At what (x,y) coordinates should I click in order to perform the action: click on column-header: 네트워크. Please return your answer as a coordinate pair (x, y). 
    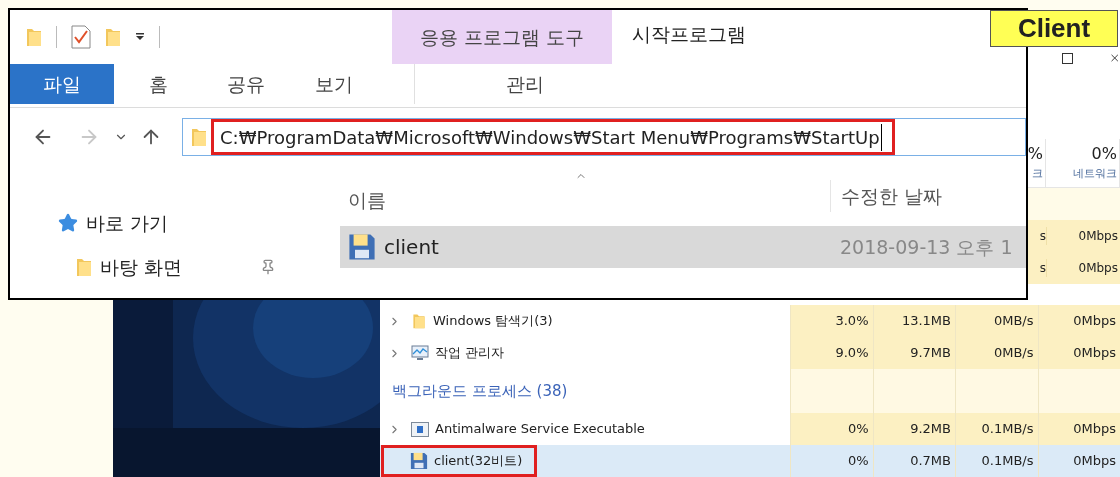
    Looking at the image, I should click on (1095, 174).